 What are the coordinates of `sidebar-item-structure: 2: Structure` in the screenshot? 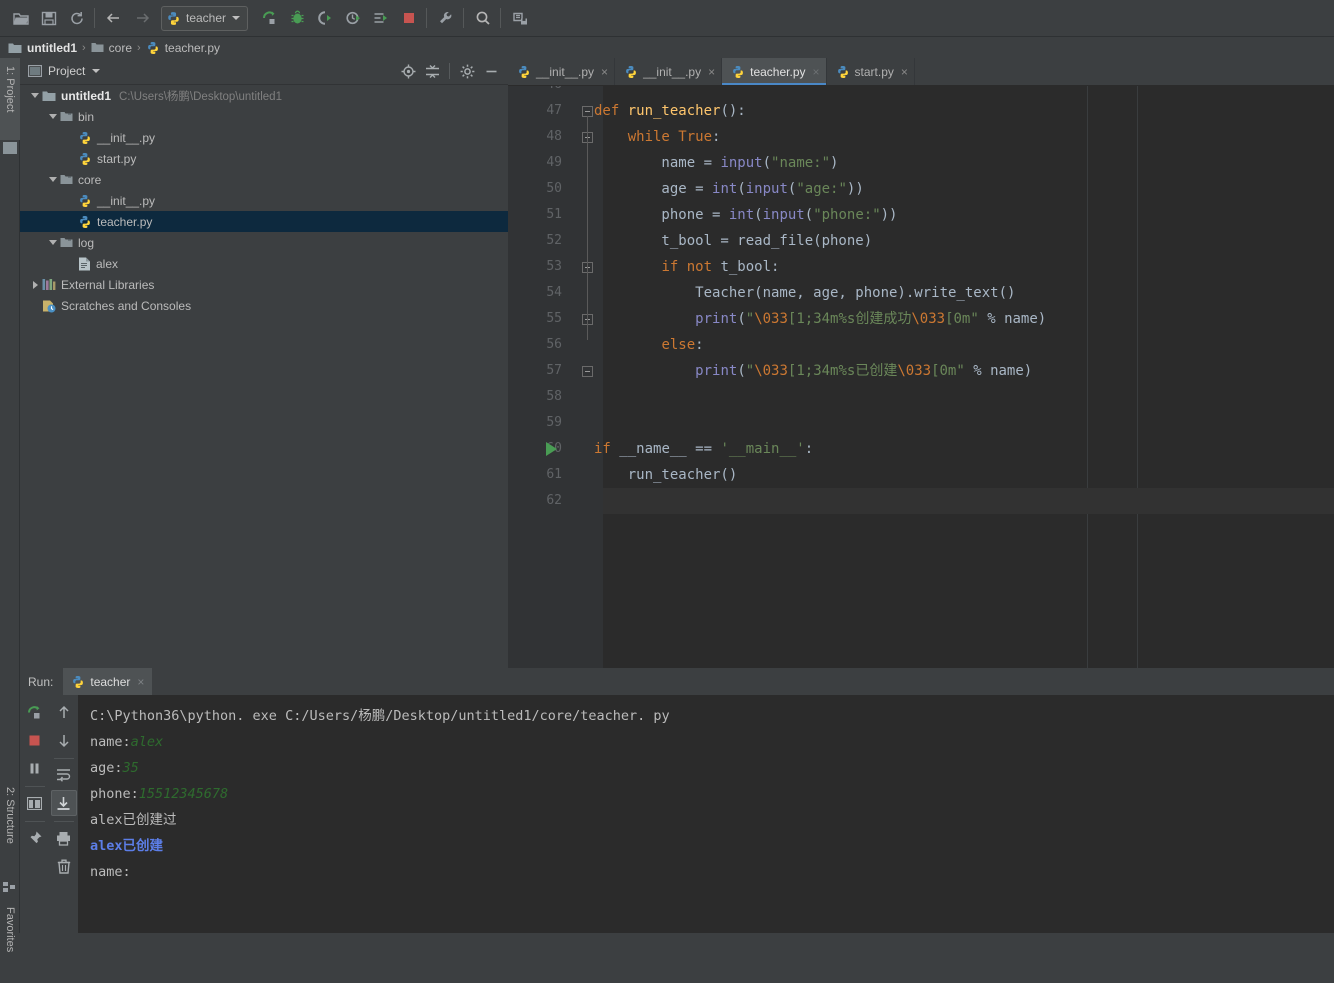 It's located at (10, 831).